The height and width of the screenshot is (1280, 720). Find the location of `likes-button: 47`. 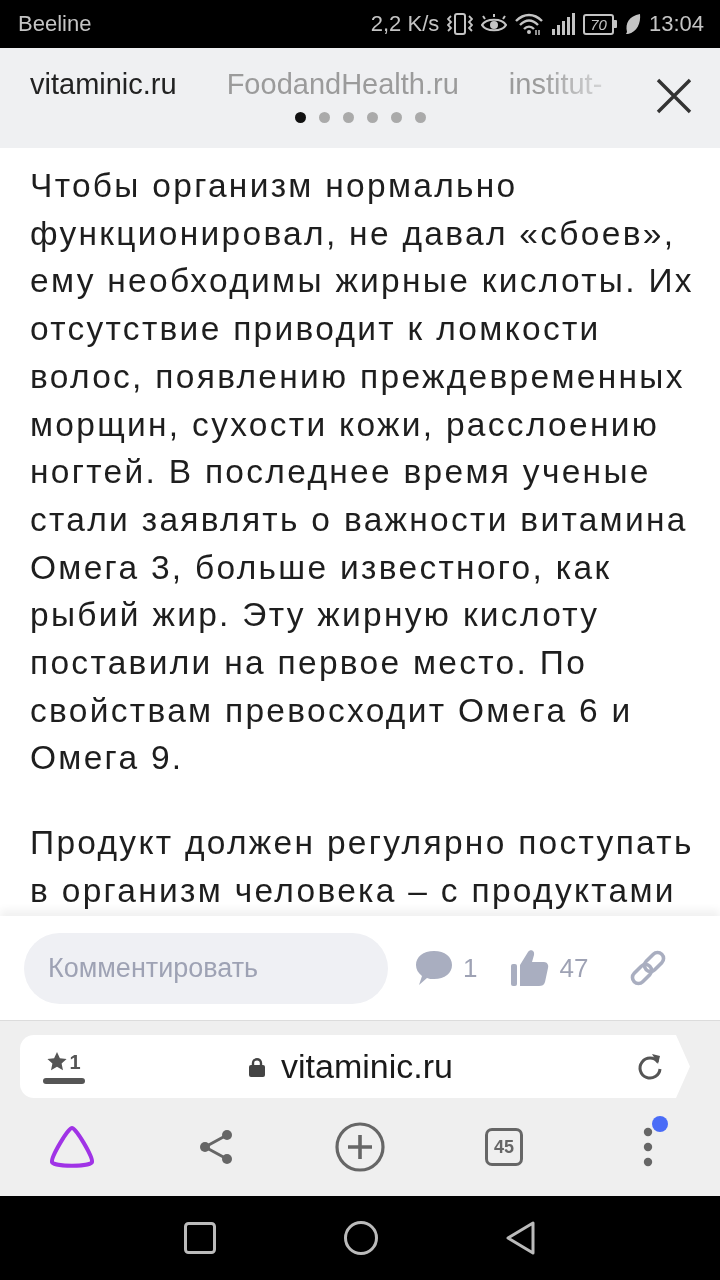

likes-button: 47 is located at coordinates (550, 968).